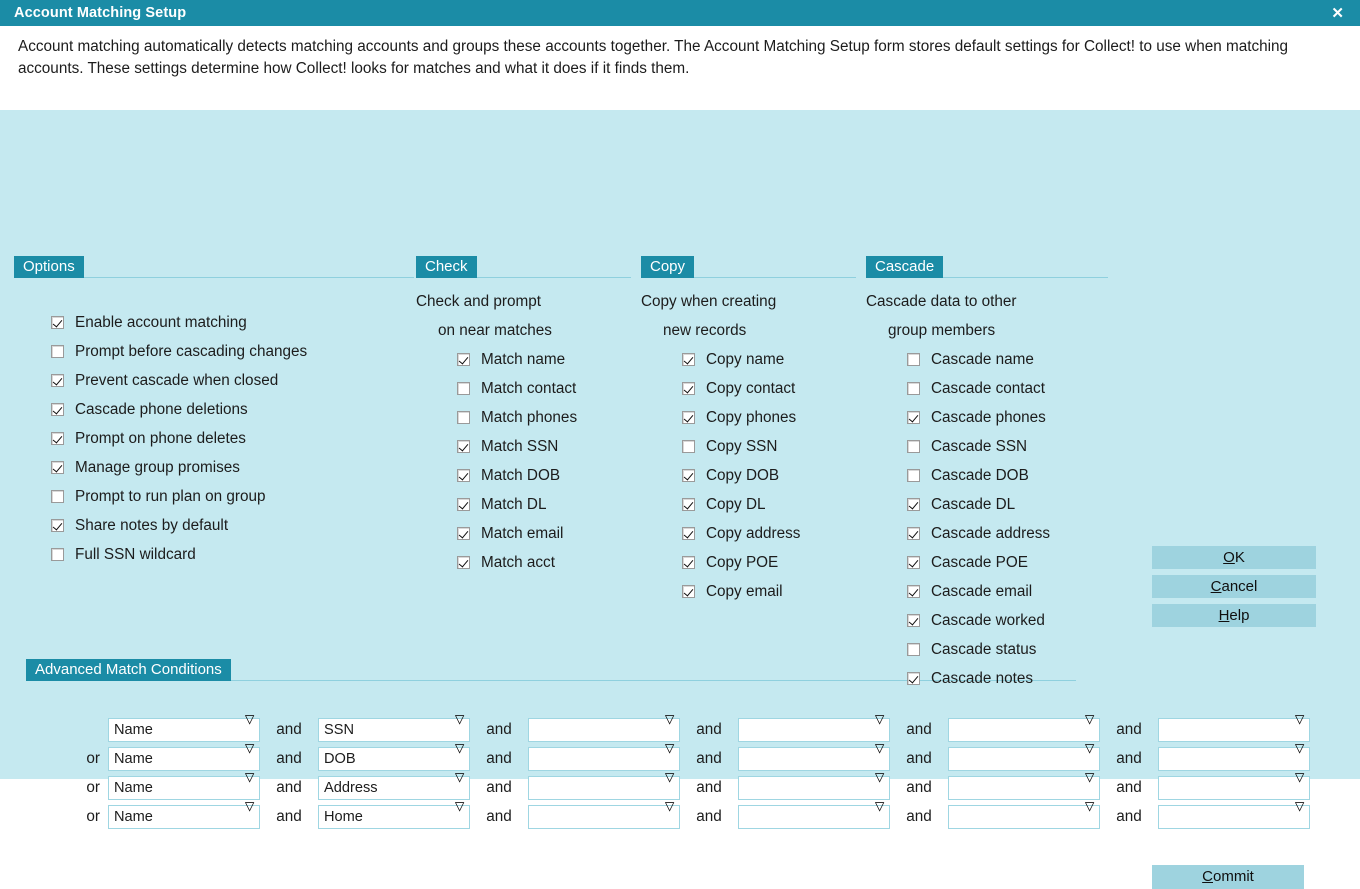  What do you see at coordinates (978, 359) in the screenshot?
I see `cascade-checkbox-row: Cascade name` at bounding box center [978, 359].